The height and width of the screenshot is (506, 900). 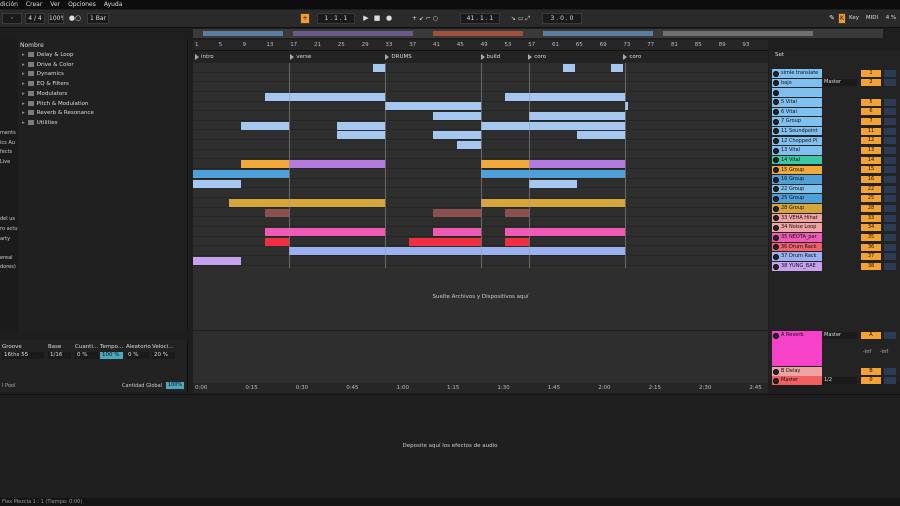 I want to click on track-number: 2, so click(x=871, y=83).